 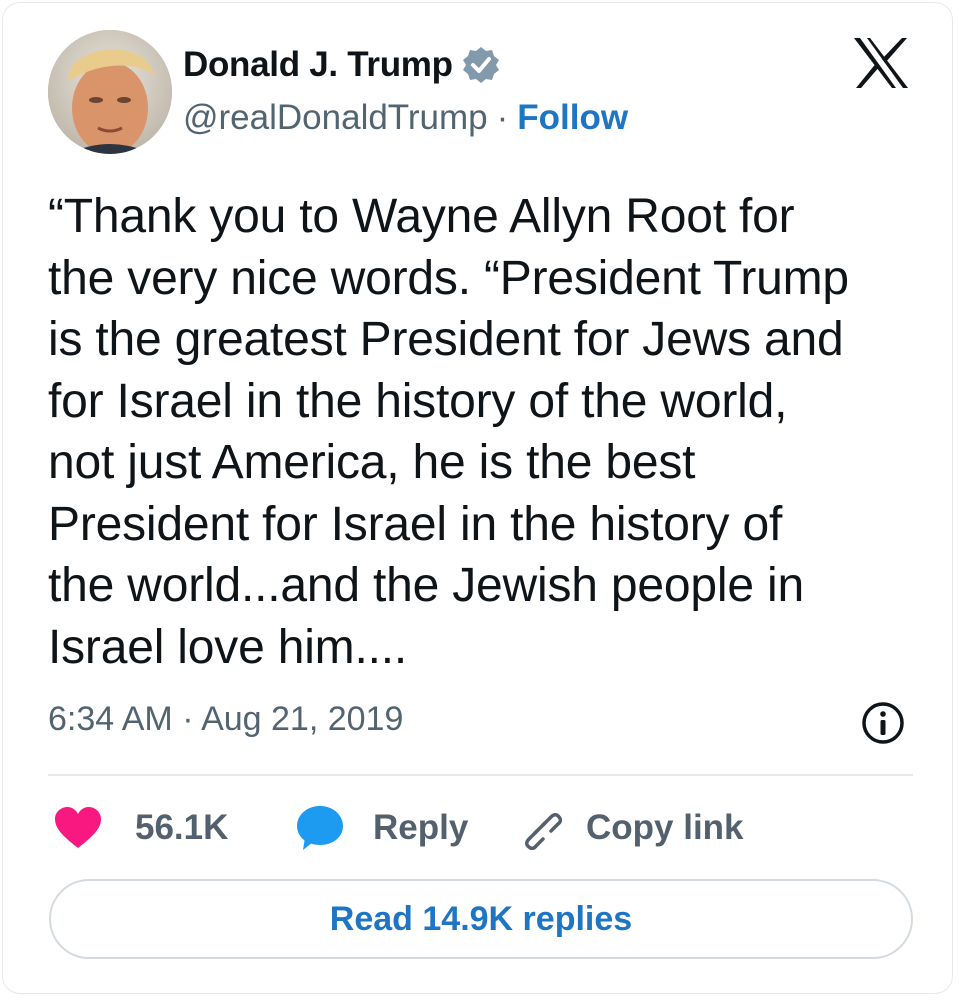 I want to click on avatar-photo, so click(x=110, y=92).